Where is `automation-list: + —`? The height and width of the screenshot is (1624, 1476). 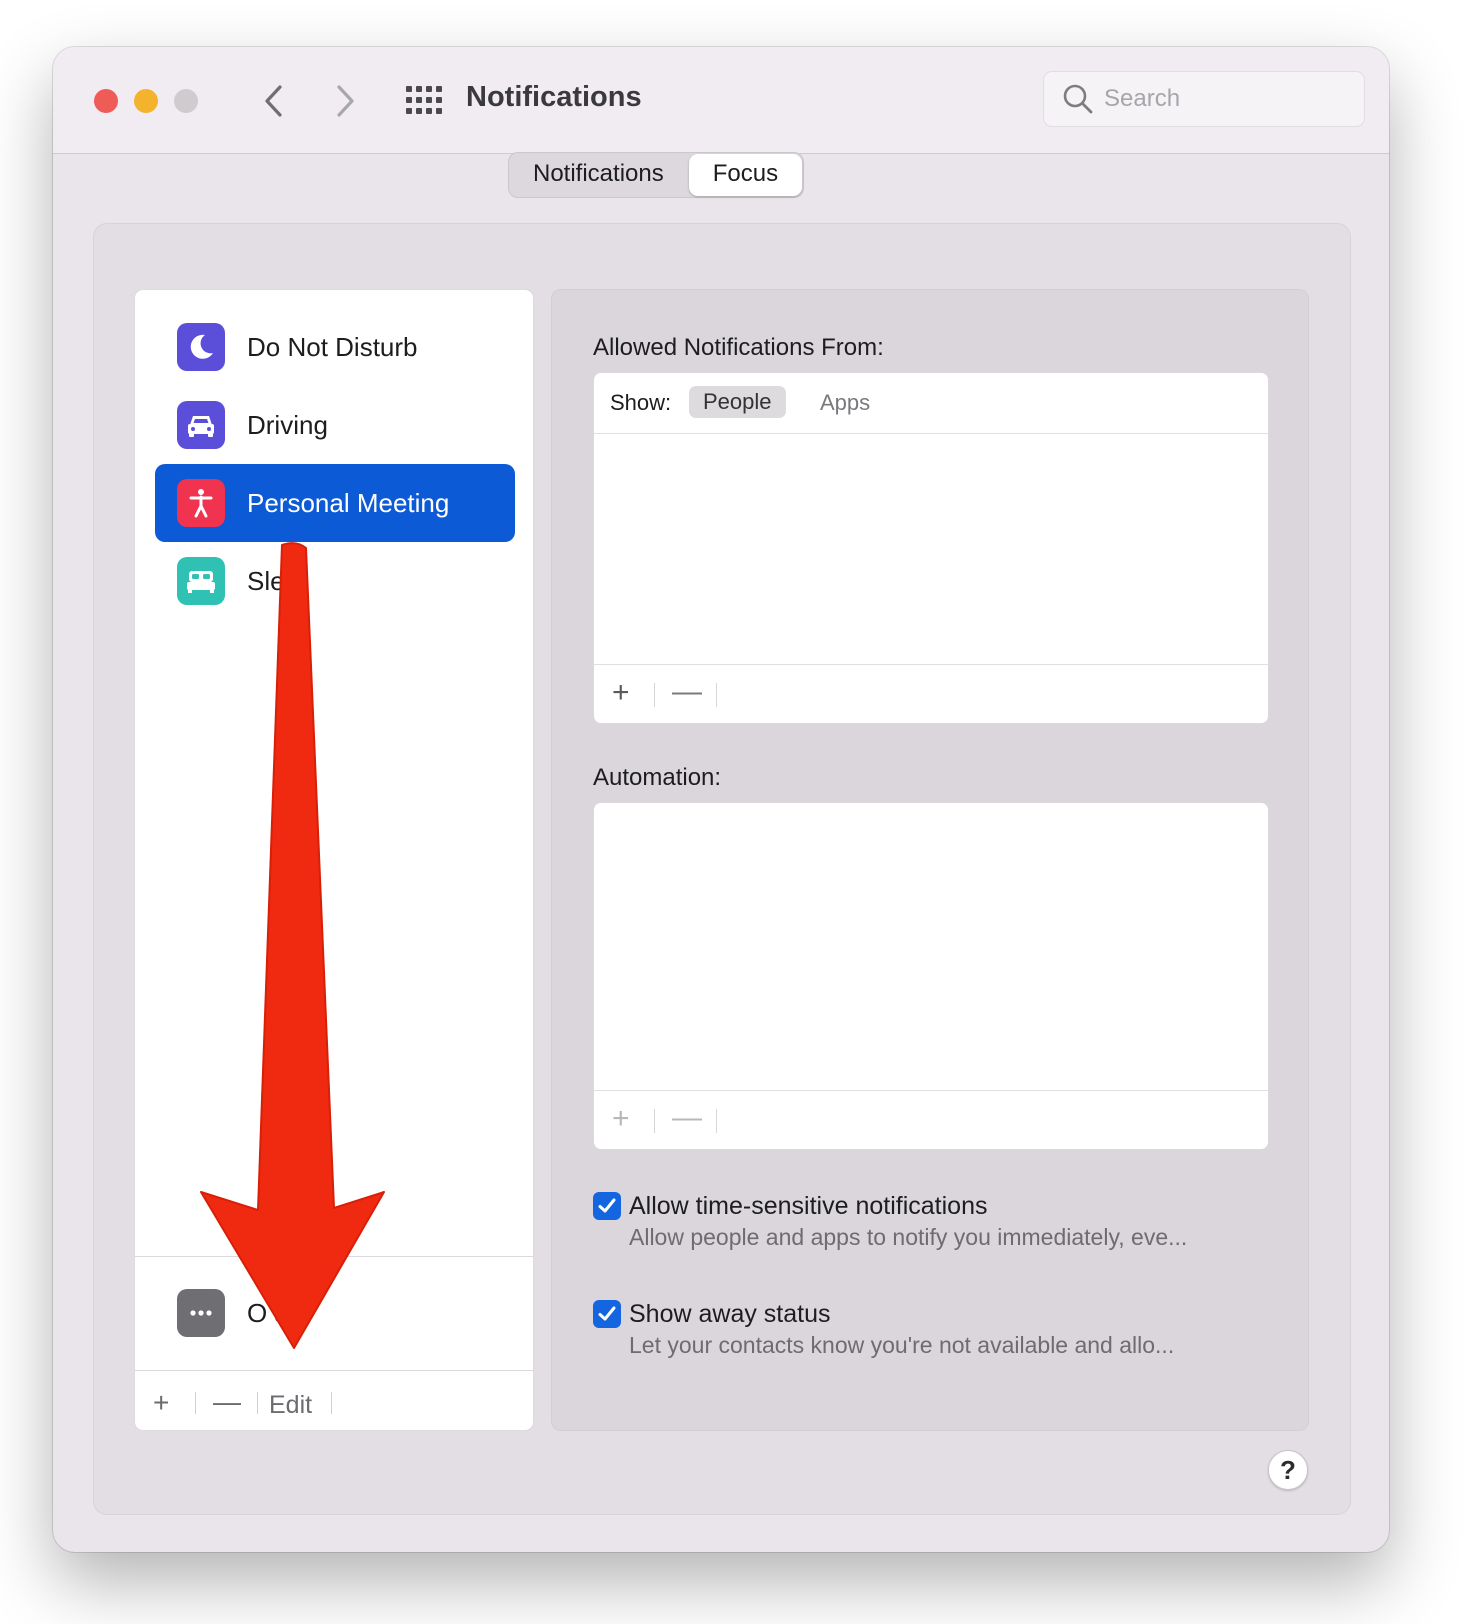
automation-list: + — is located at coordinates (931, 976).